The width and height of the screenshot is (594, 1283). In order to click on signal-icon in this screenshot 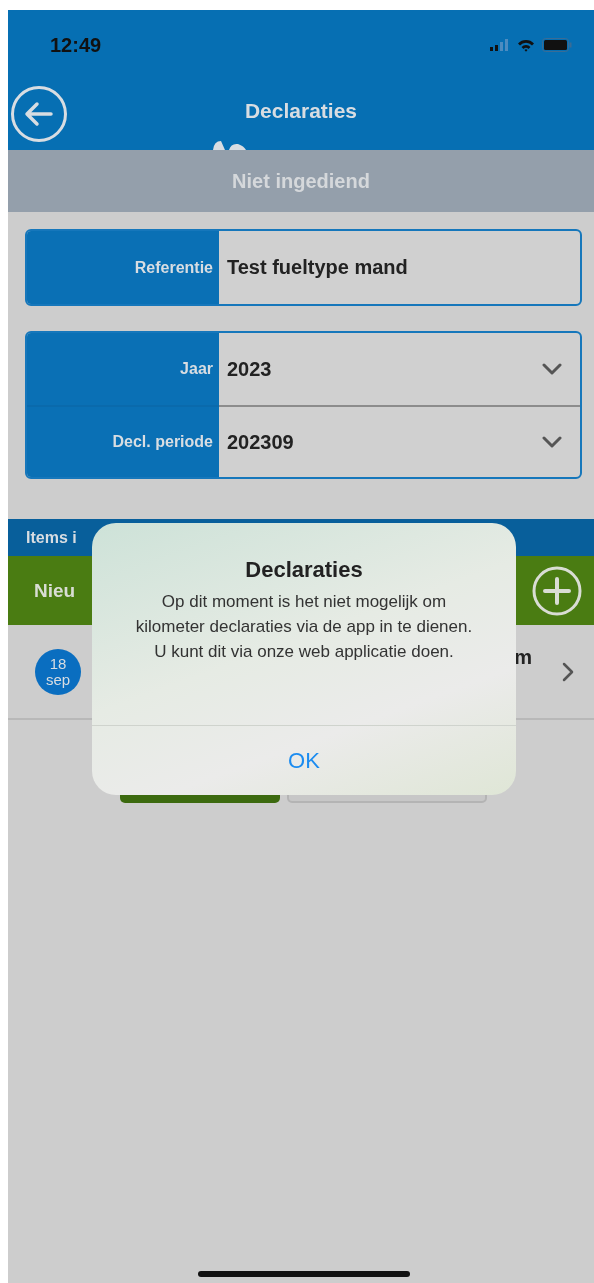, I will do `click(500, 45)`.